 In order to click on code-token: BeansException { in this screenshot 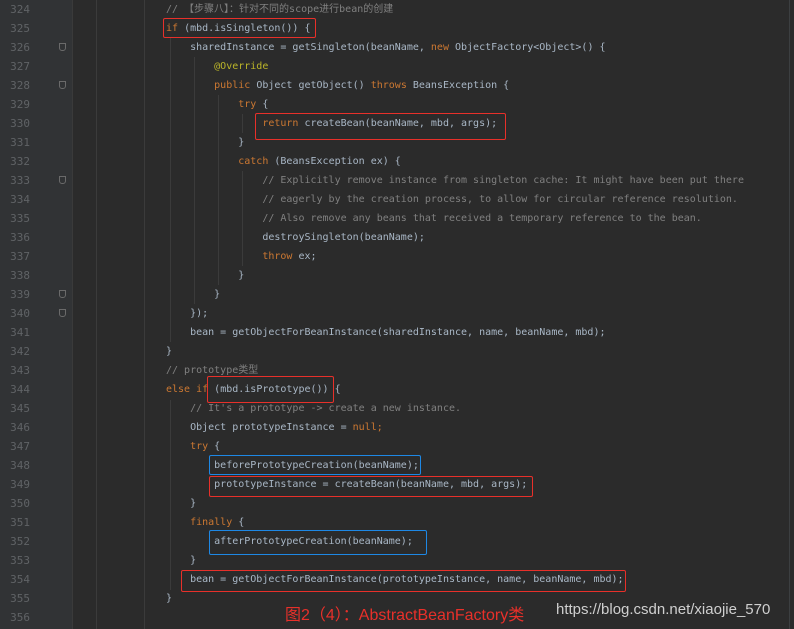, I will do `click(458, 85)`.